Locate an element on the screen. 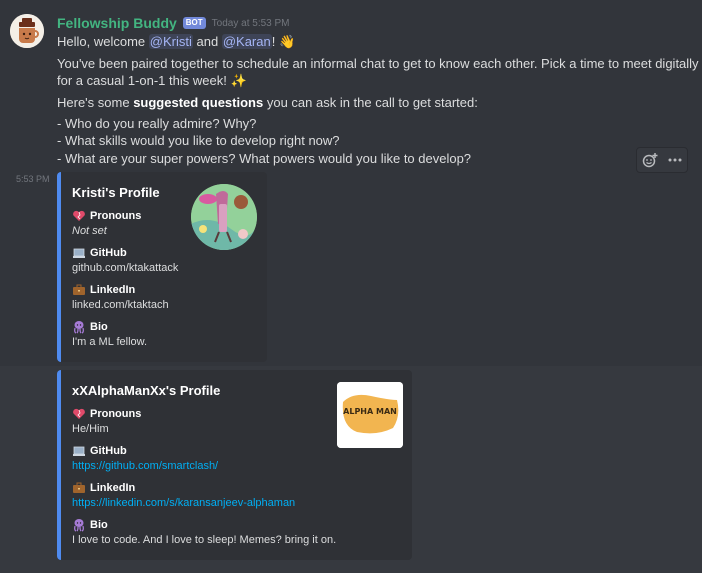  field-value-linkedin: linked.com/ktaktach is located at coordinates (120, 305).